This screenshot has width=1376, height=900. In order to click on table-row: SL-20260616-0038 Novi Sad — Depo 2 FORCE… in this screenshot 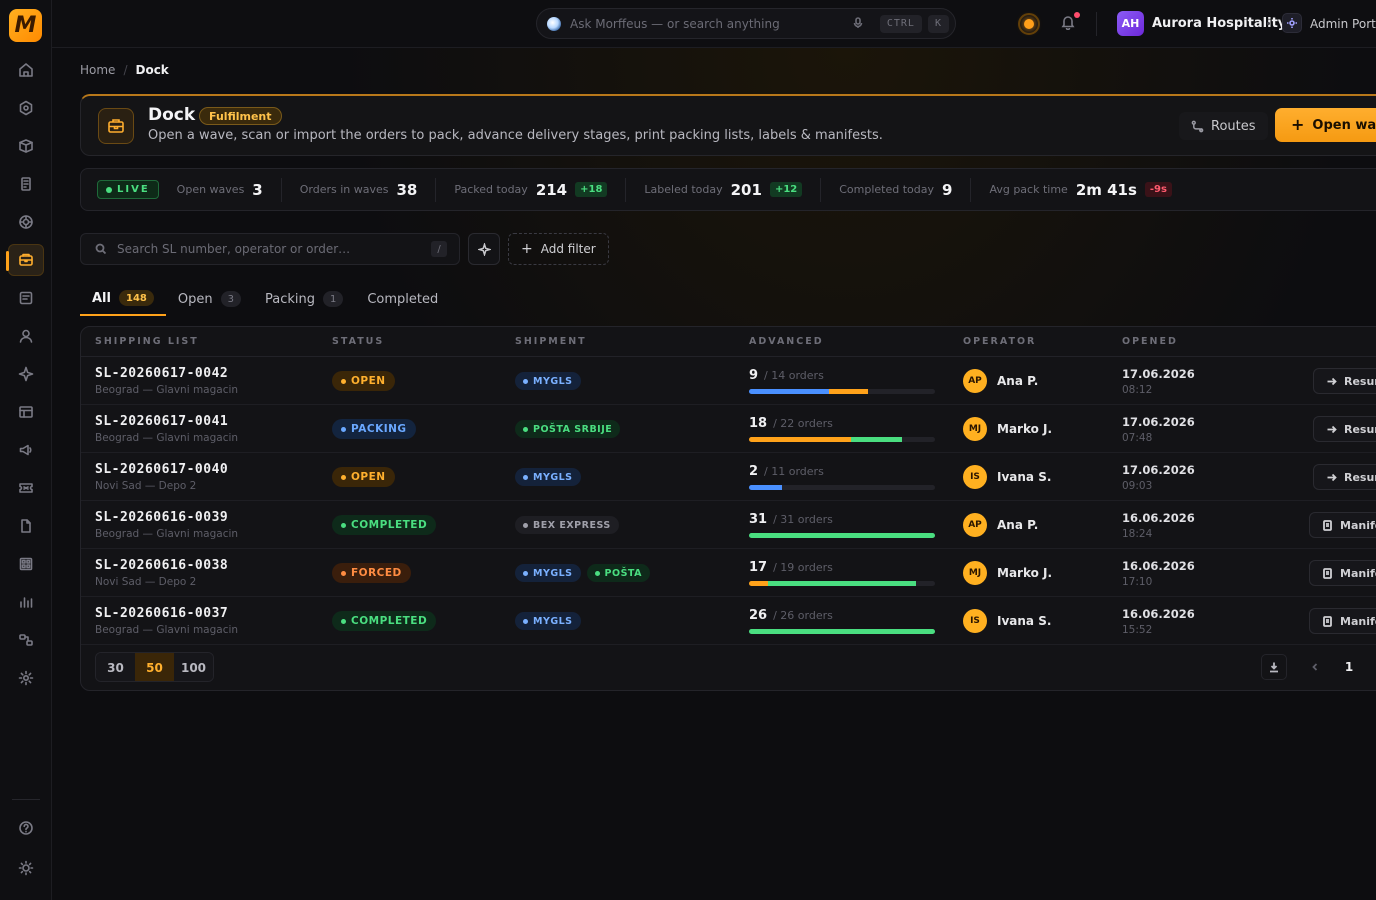, I will do `click(728, 573)`.